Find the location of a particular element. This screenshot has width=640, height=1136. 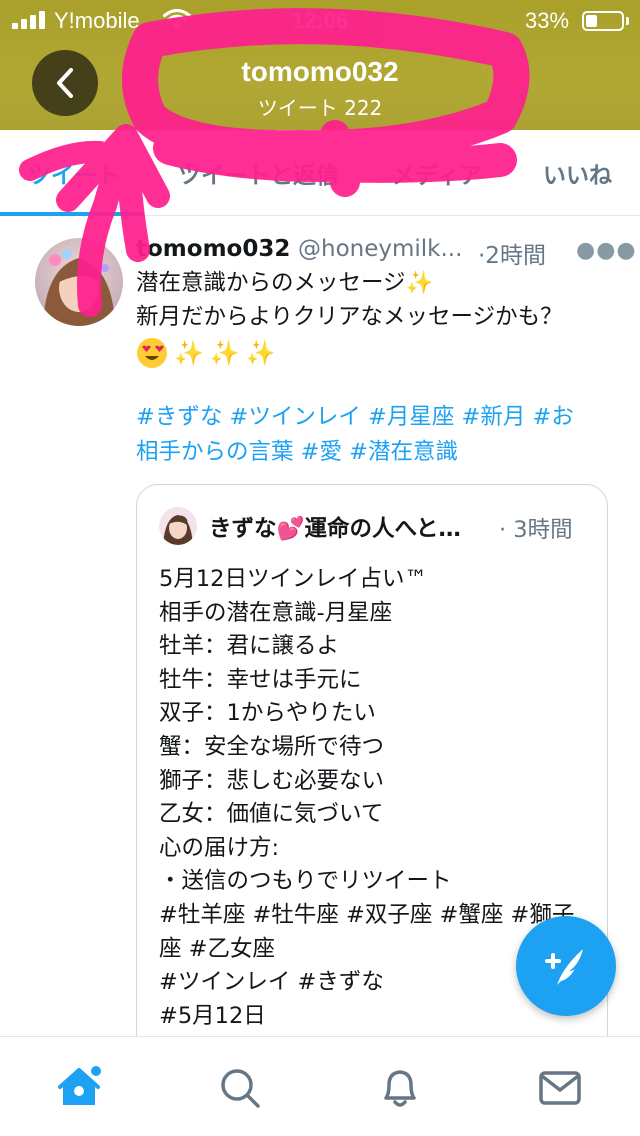

quoted-text-line: 双子：1からやりたい is located at coordinates (267, 713).